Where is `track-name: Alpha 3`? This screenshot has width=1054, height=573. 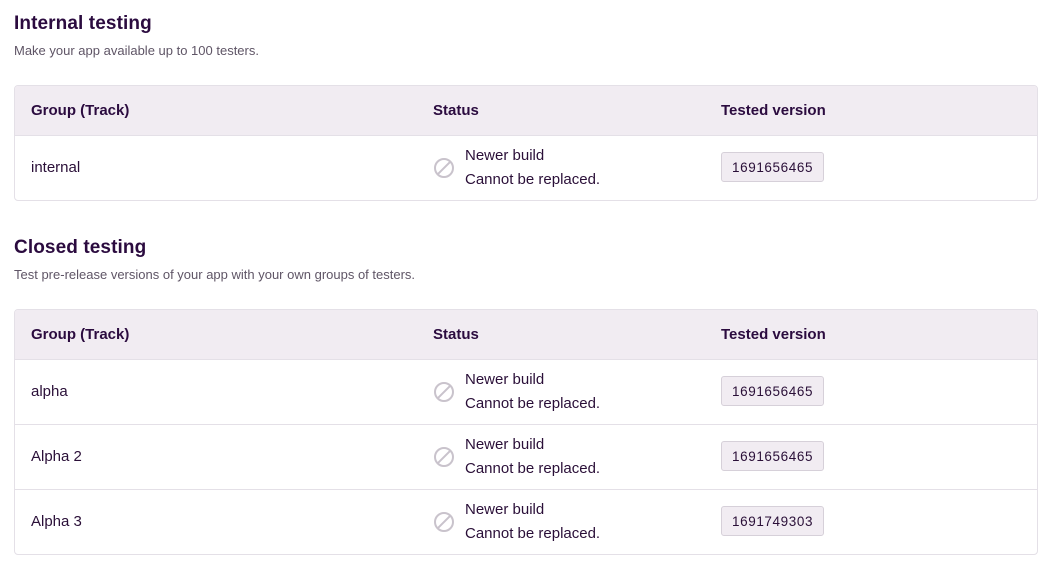 track-name: Alpha 3 is located at coordinates (56, 521).